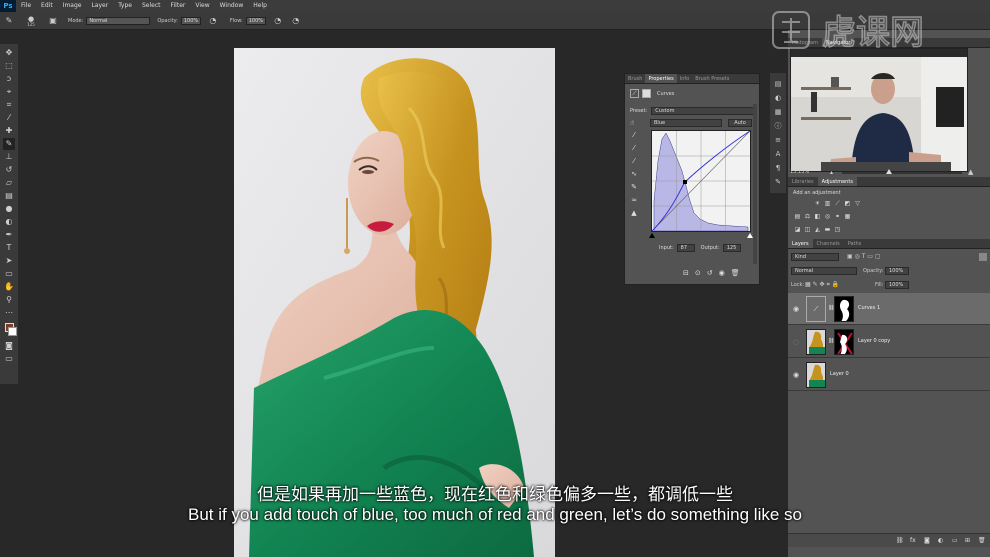 Image resolution: width=990 pixels, height=557 pixels. What do you see at coordinates (735, 273) in the screenshot?
I see `delete-icon: 🗑` at bounding box center [735, 273].